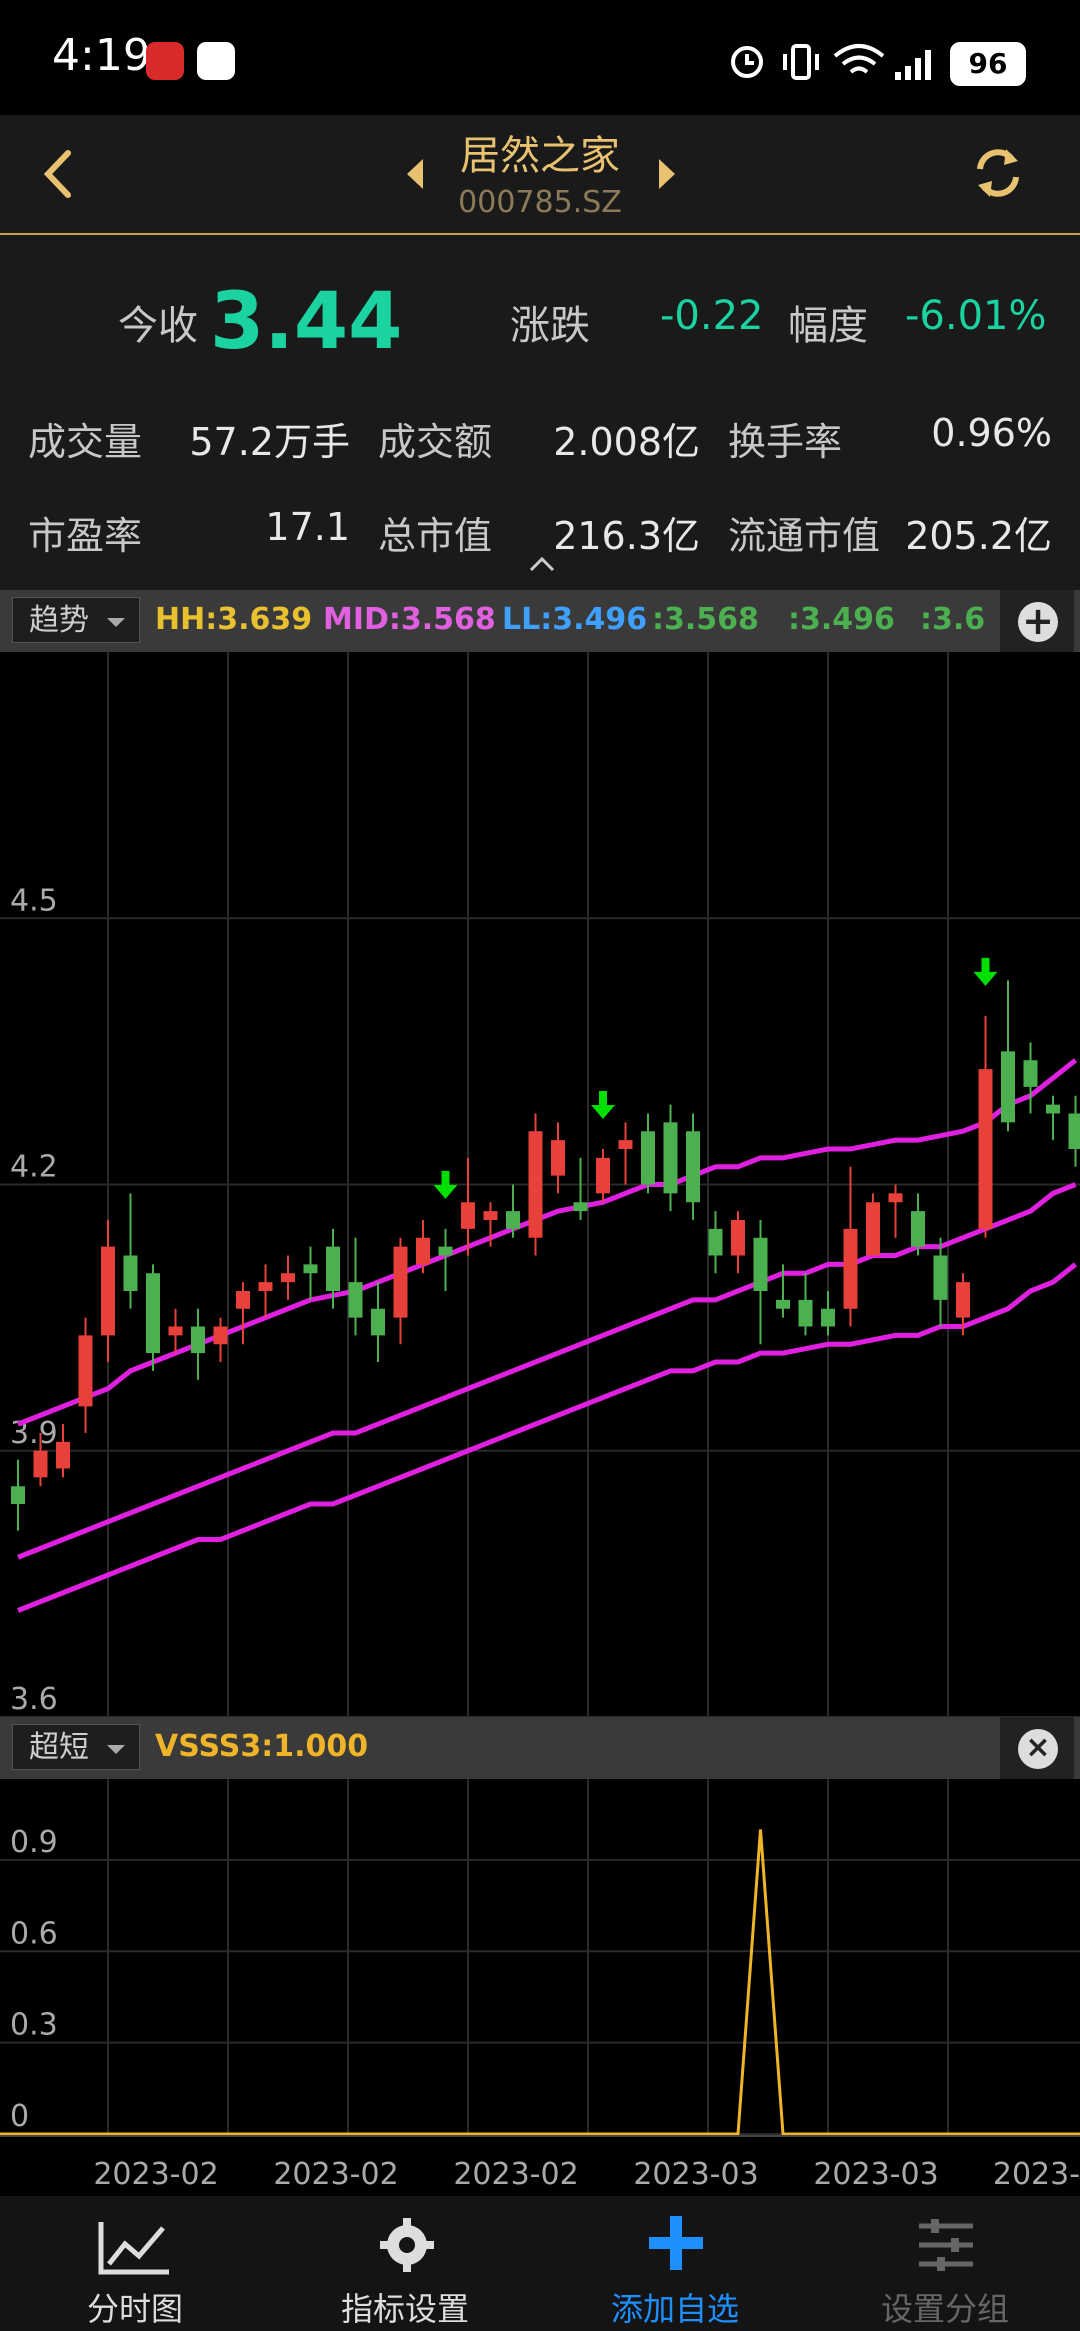 This screenshot has width=1080, height=2331. Describe the element at coordinates (666, 174) in the screenshot. I see `next-stock-icon` at that location.